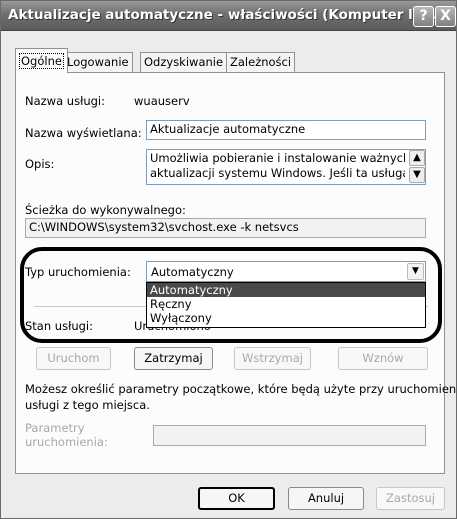 Image resolution: width=457 pixels, height=519 pixels. Describe the element at coordinates (417, 158) in the screenshot. I see `scroll-up-icon: ▲` at that location.